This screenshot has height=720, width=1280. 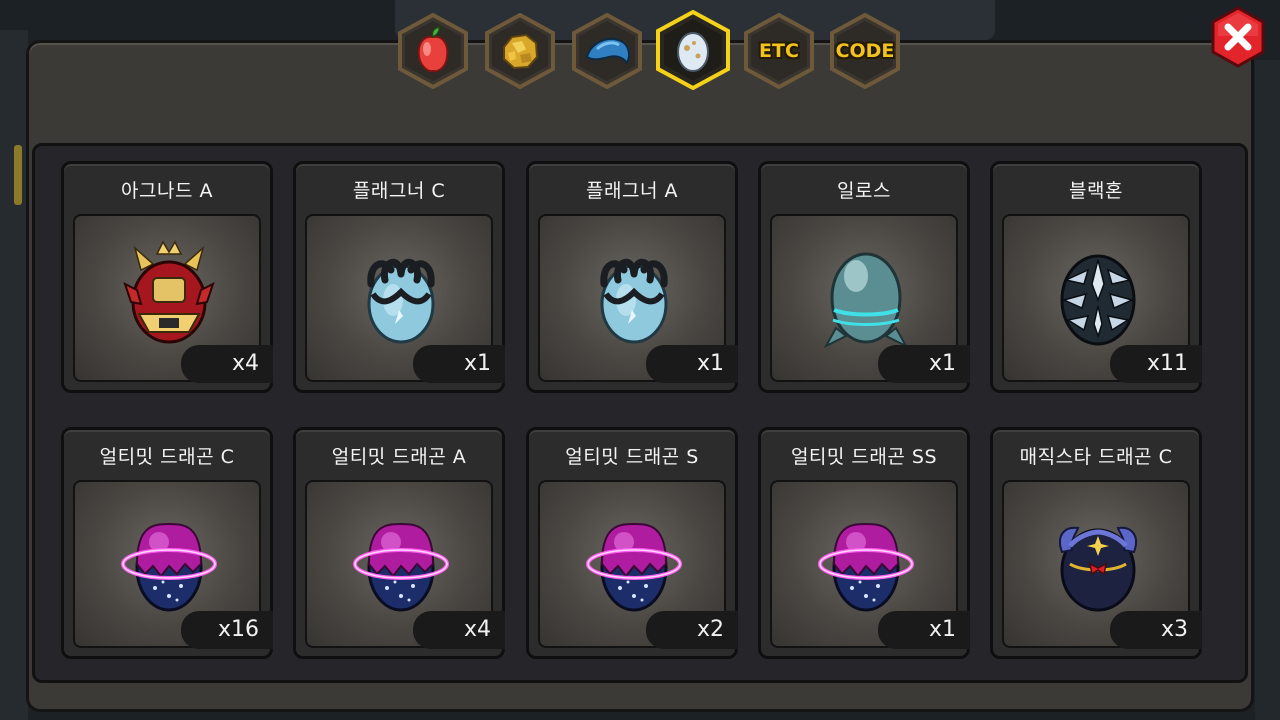 What do you see at coordinates (632, 191) in the screenshot?
I see `item-name: 플래그너 A` at bounding box center [632, 191].